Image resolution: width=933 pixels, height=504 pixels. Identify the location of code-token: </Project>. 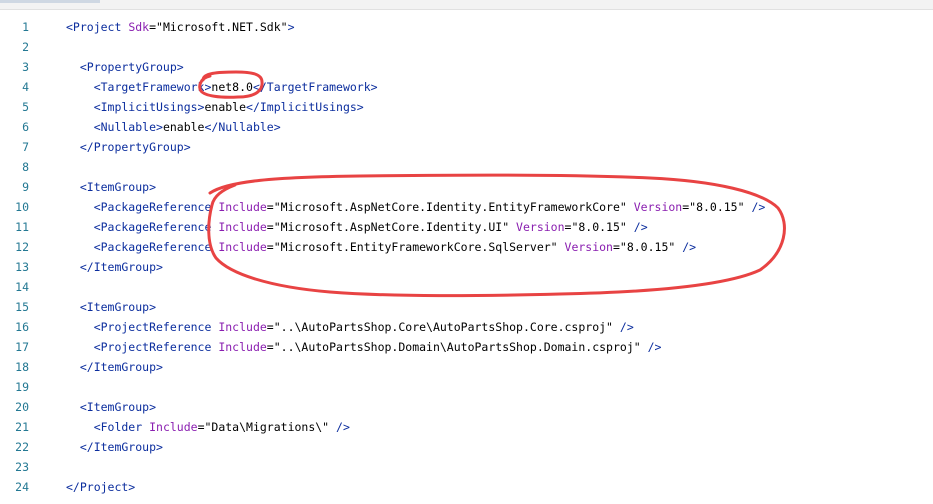
(101, 487).